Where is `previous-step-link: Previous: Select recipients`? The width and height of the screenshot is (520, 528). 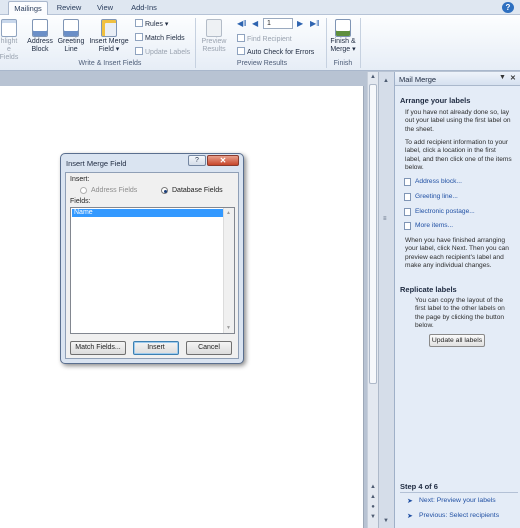 previous-step-link: Previous: Select recipients is located at coordinates (459, 515).